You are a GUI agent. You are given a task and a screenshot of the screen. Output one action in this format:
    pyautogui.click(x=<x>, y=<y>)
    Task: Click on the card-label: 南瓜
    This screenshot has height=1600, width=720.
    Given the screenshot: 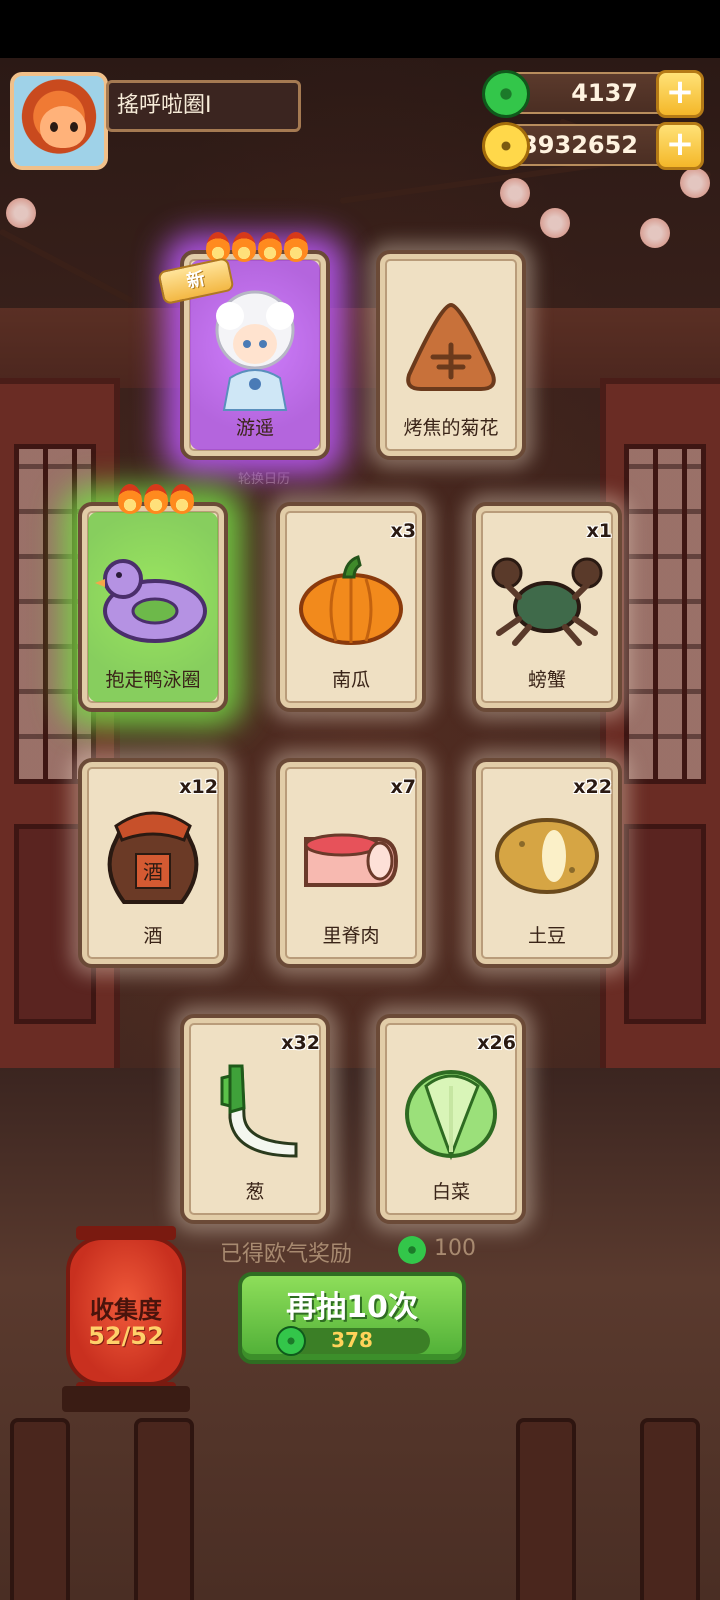 What is the action you would take?
    pyautogui.click(x=350, y=680)
    